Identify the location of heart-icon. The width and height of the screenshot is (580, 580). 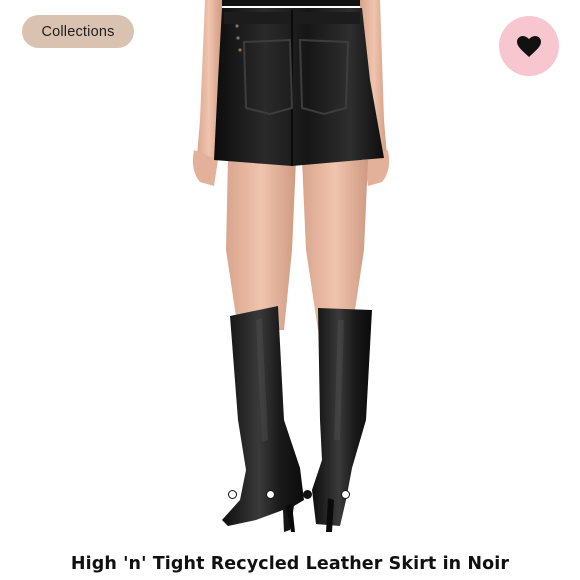
(529, 46).